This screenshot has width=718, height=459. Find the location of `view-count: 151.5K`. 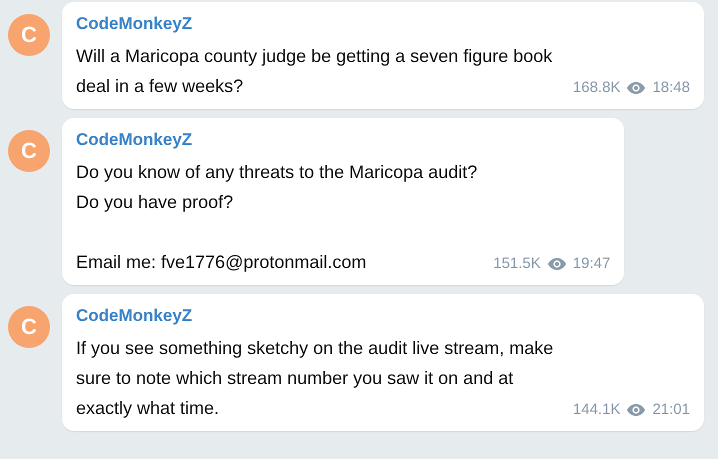

view-count: 151.5K is located at coordinates (517, 264).